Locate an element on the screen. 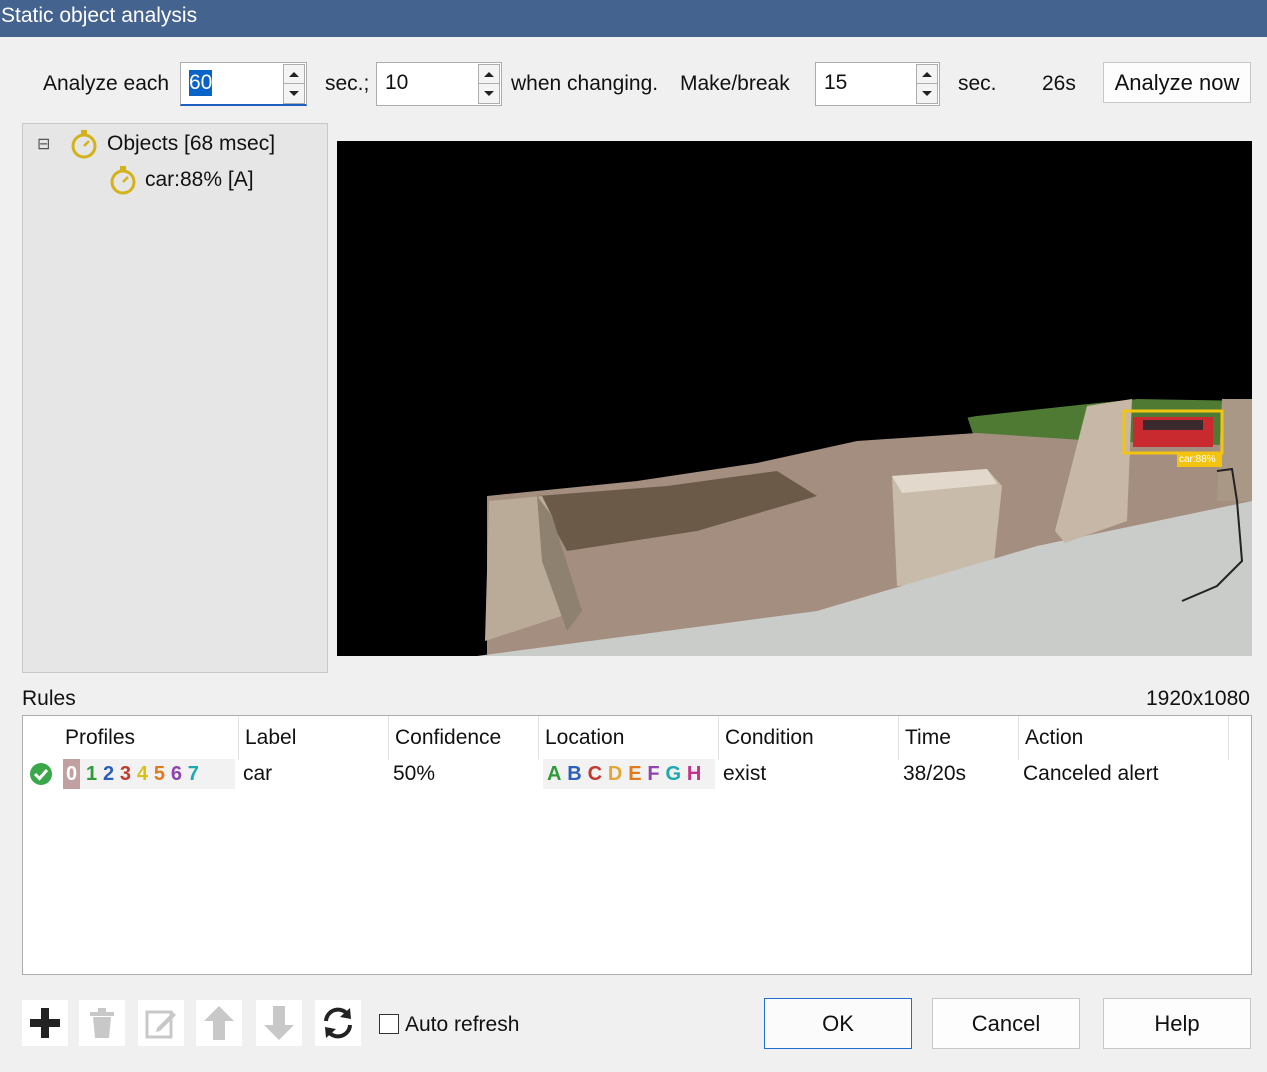  analyze-interval-value: 60 is located at coordinates (201, 83).